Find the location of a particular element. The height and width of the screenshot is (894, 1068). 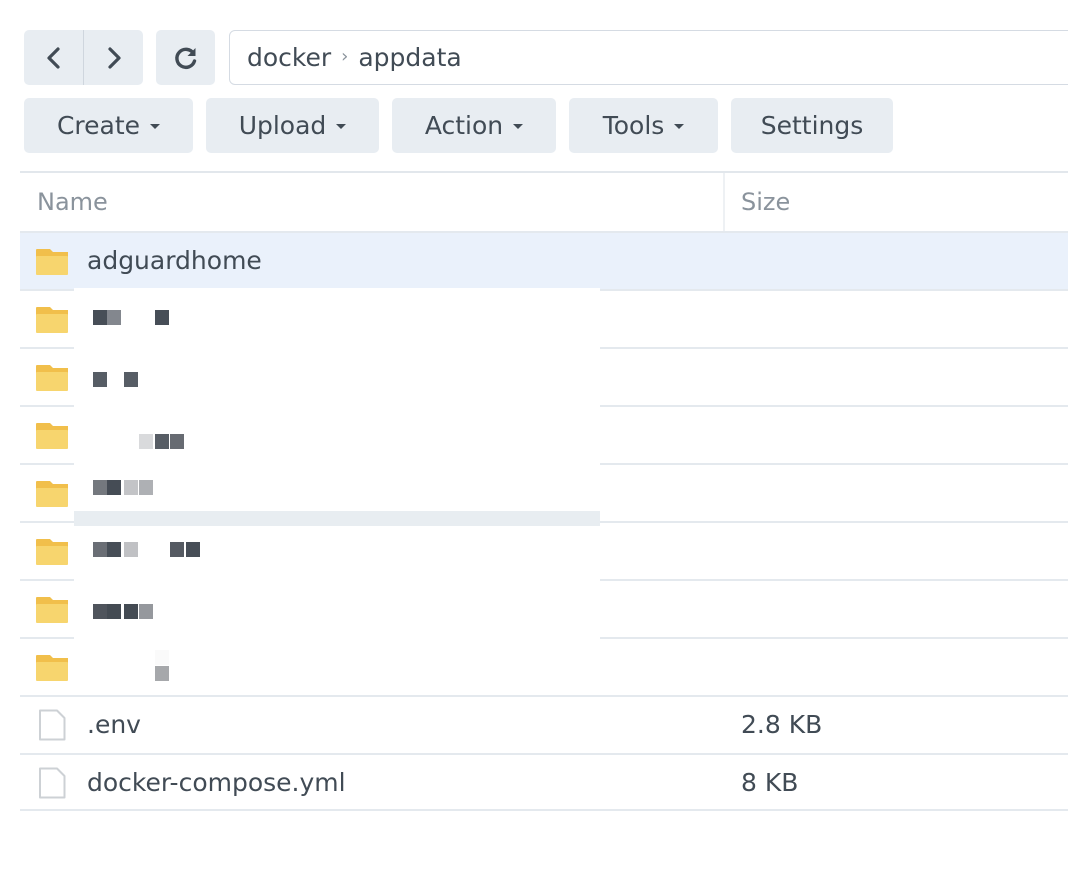

tools-button: Tools is located at coordinates (643, 125).